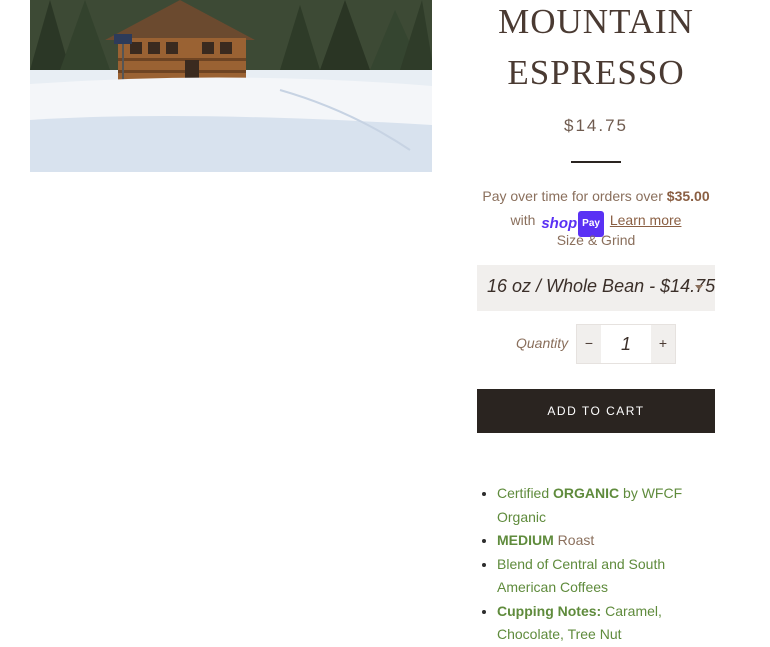  Describe the element at coordinates (596, 47) in the screenshot. I see `product-title: MOUNTAIN ESPRESSO` at that location.